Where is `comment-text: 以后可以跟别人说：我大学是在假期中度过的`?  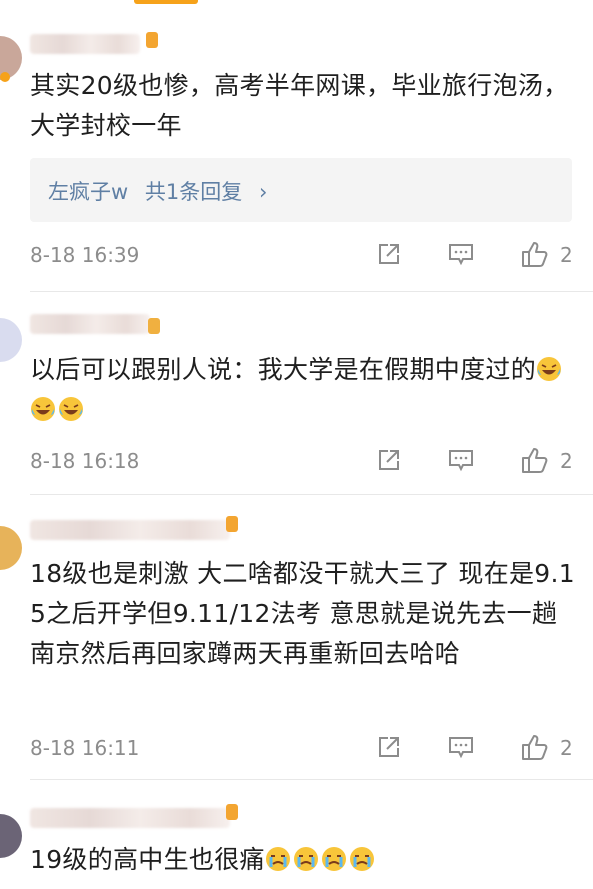
comment-text: 以后可以跟别人说：我大学是在假期中度过的 is located at coordinates (302, 390).